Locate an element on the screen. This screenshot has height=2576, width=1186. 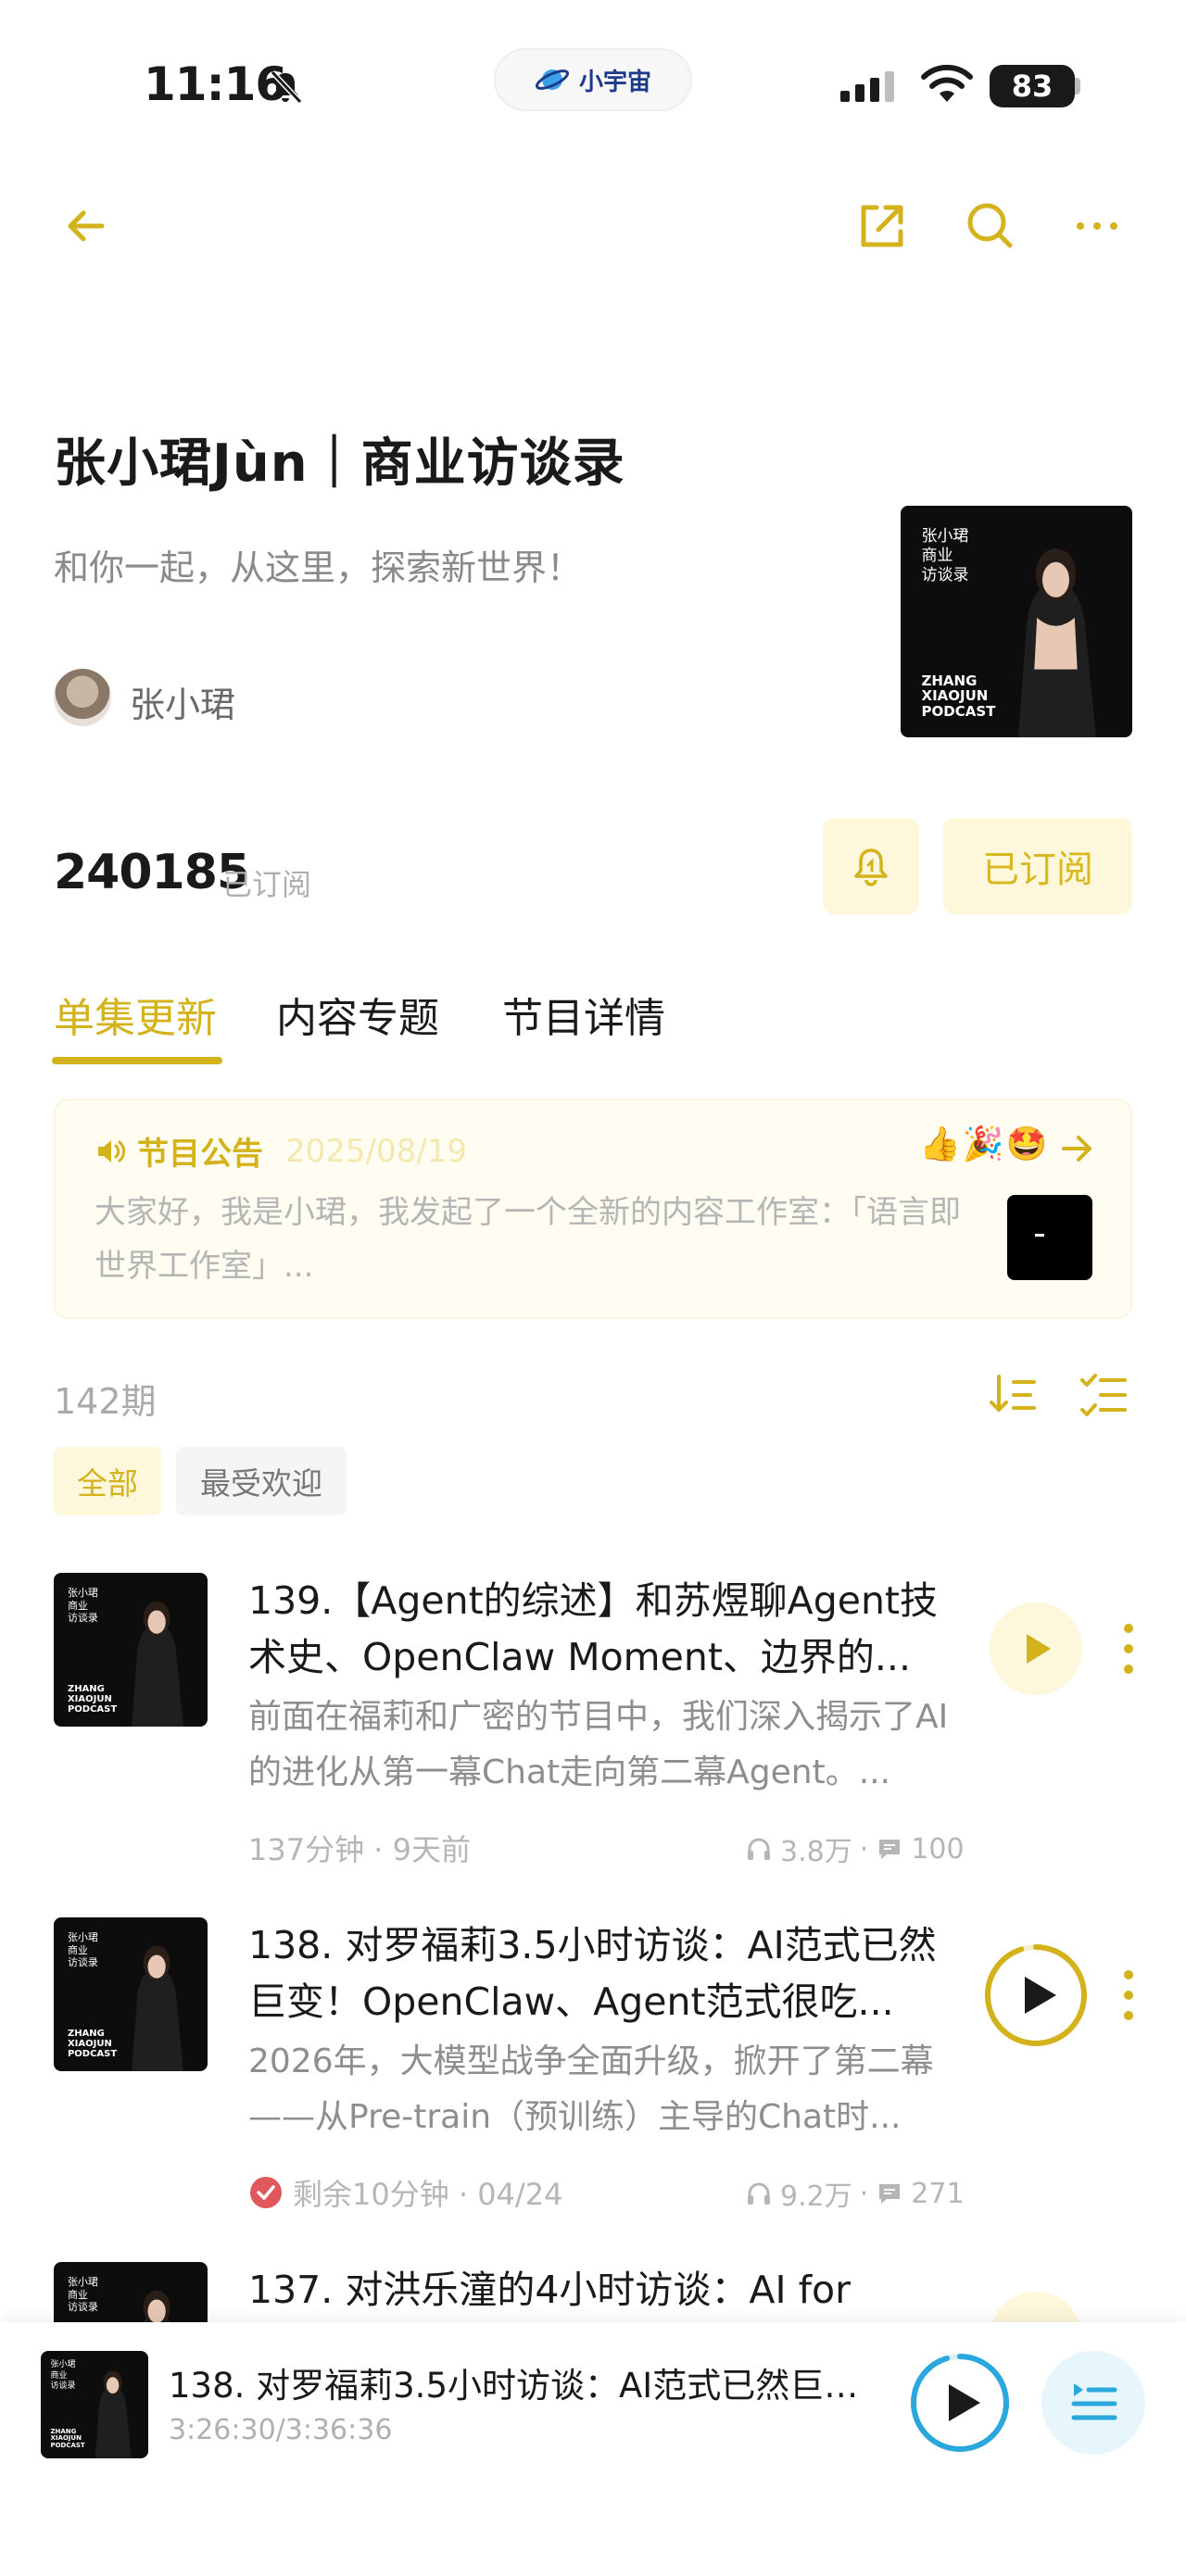
playlist-button is located at coordinates (1093, 2403).